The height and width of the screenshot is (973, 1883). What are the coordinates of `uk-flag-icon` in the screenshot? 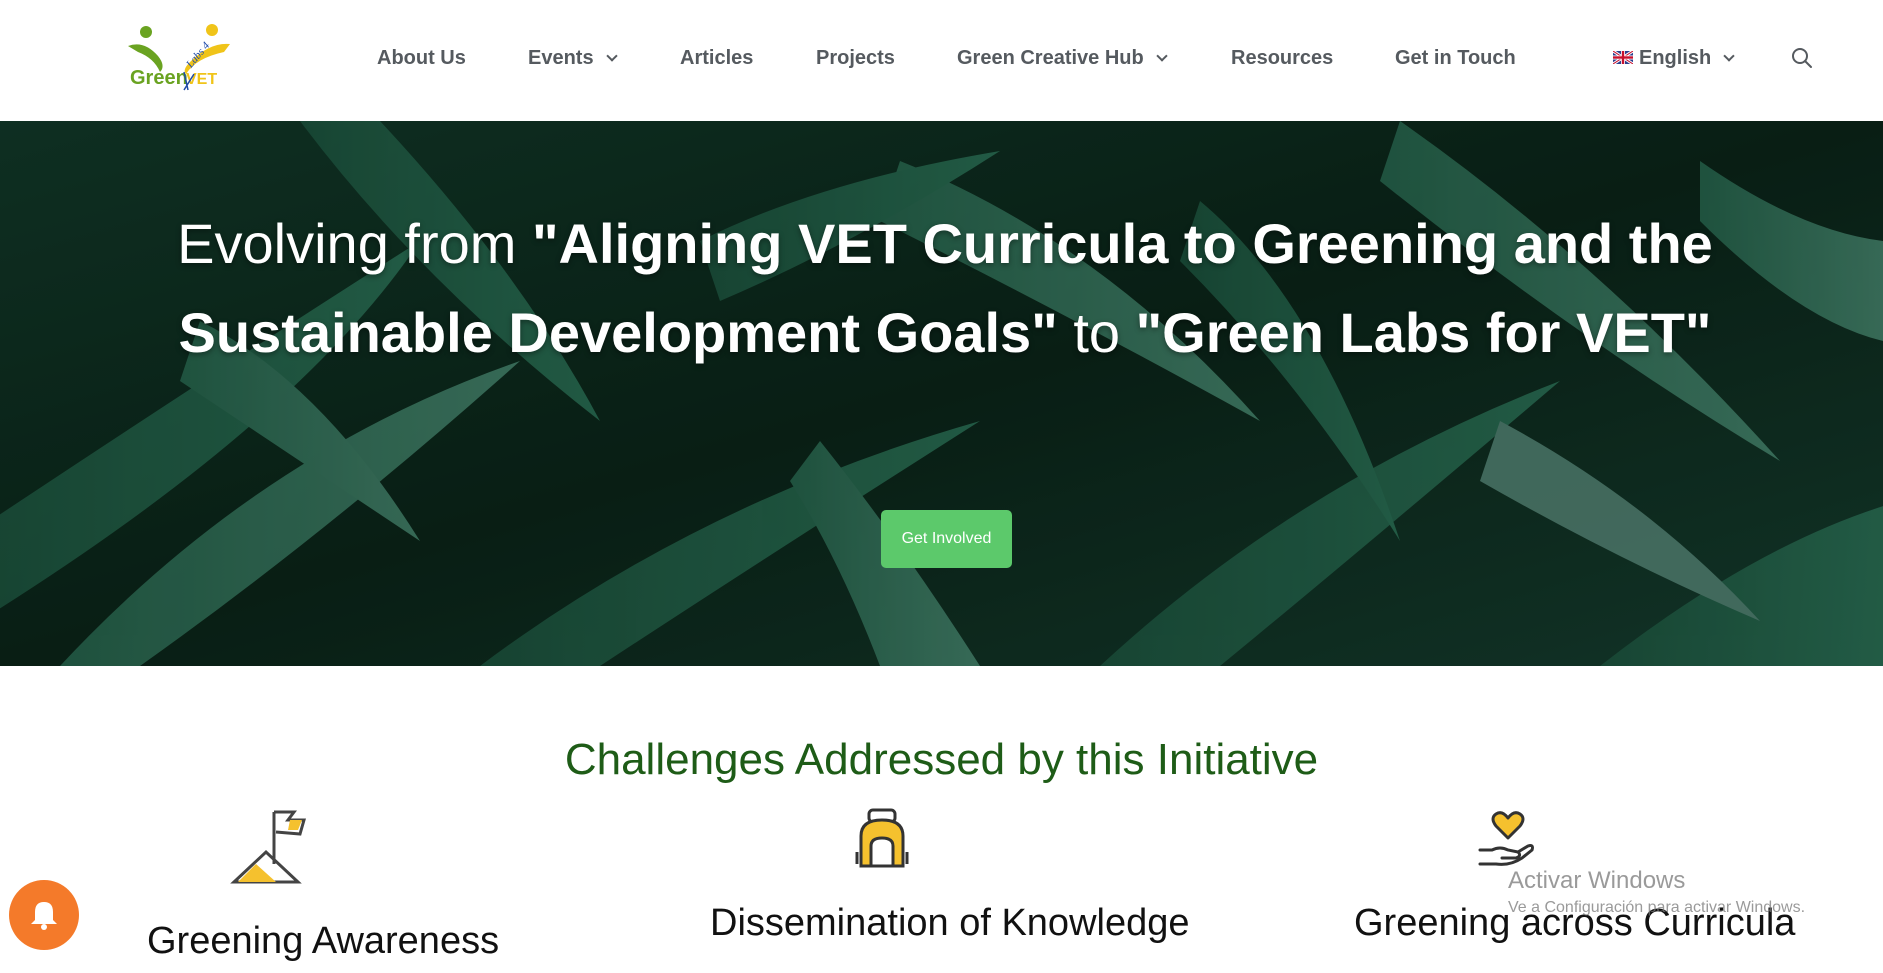 It's located at (1623, 57).